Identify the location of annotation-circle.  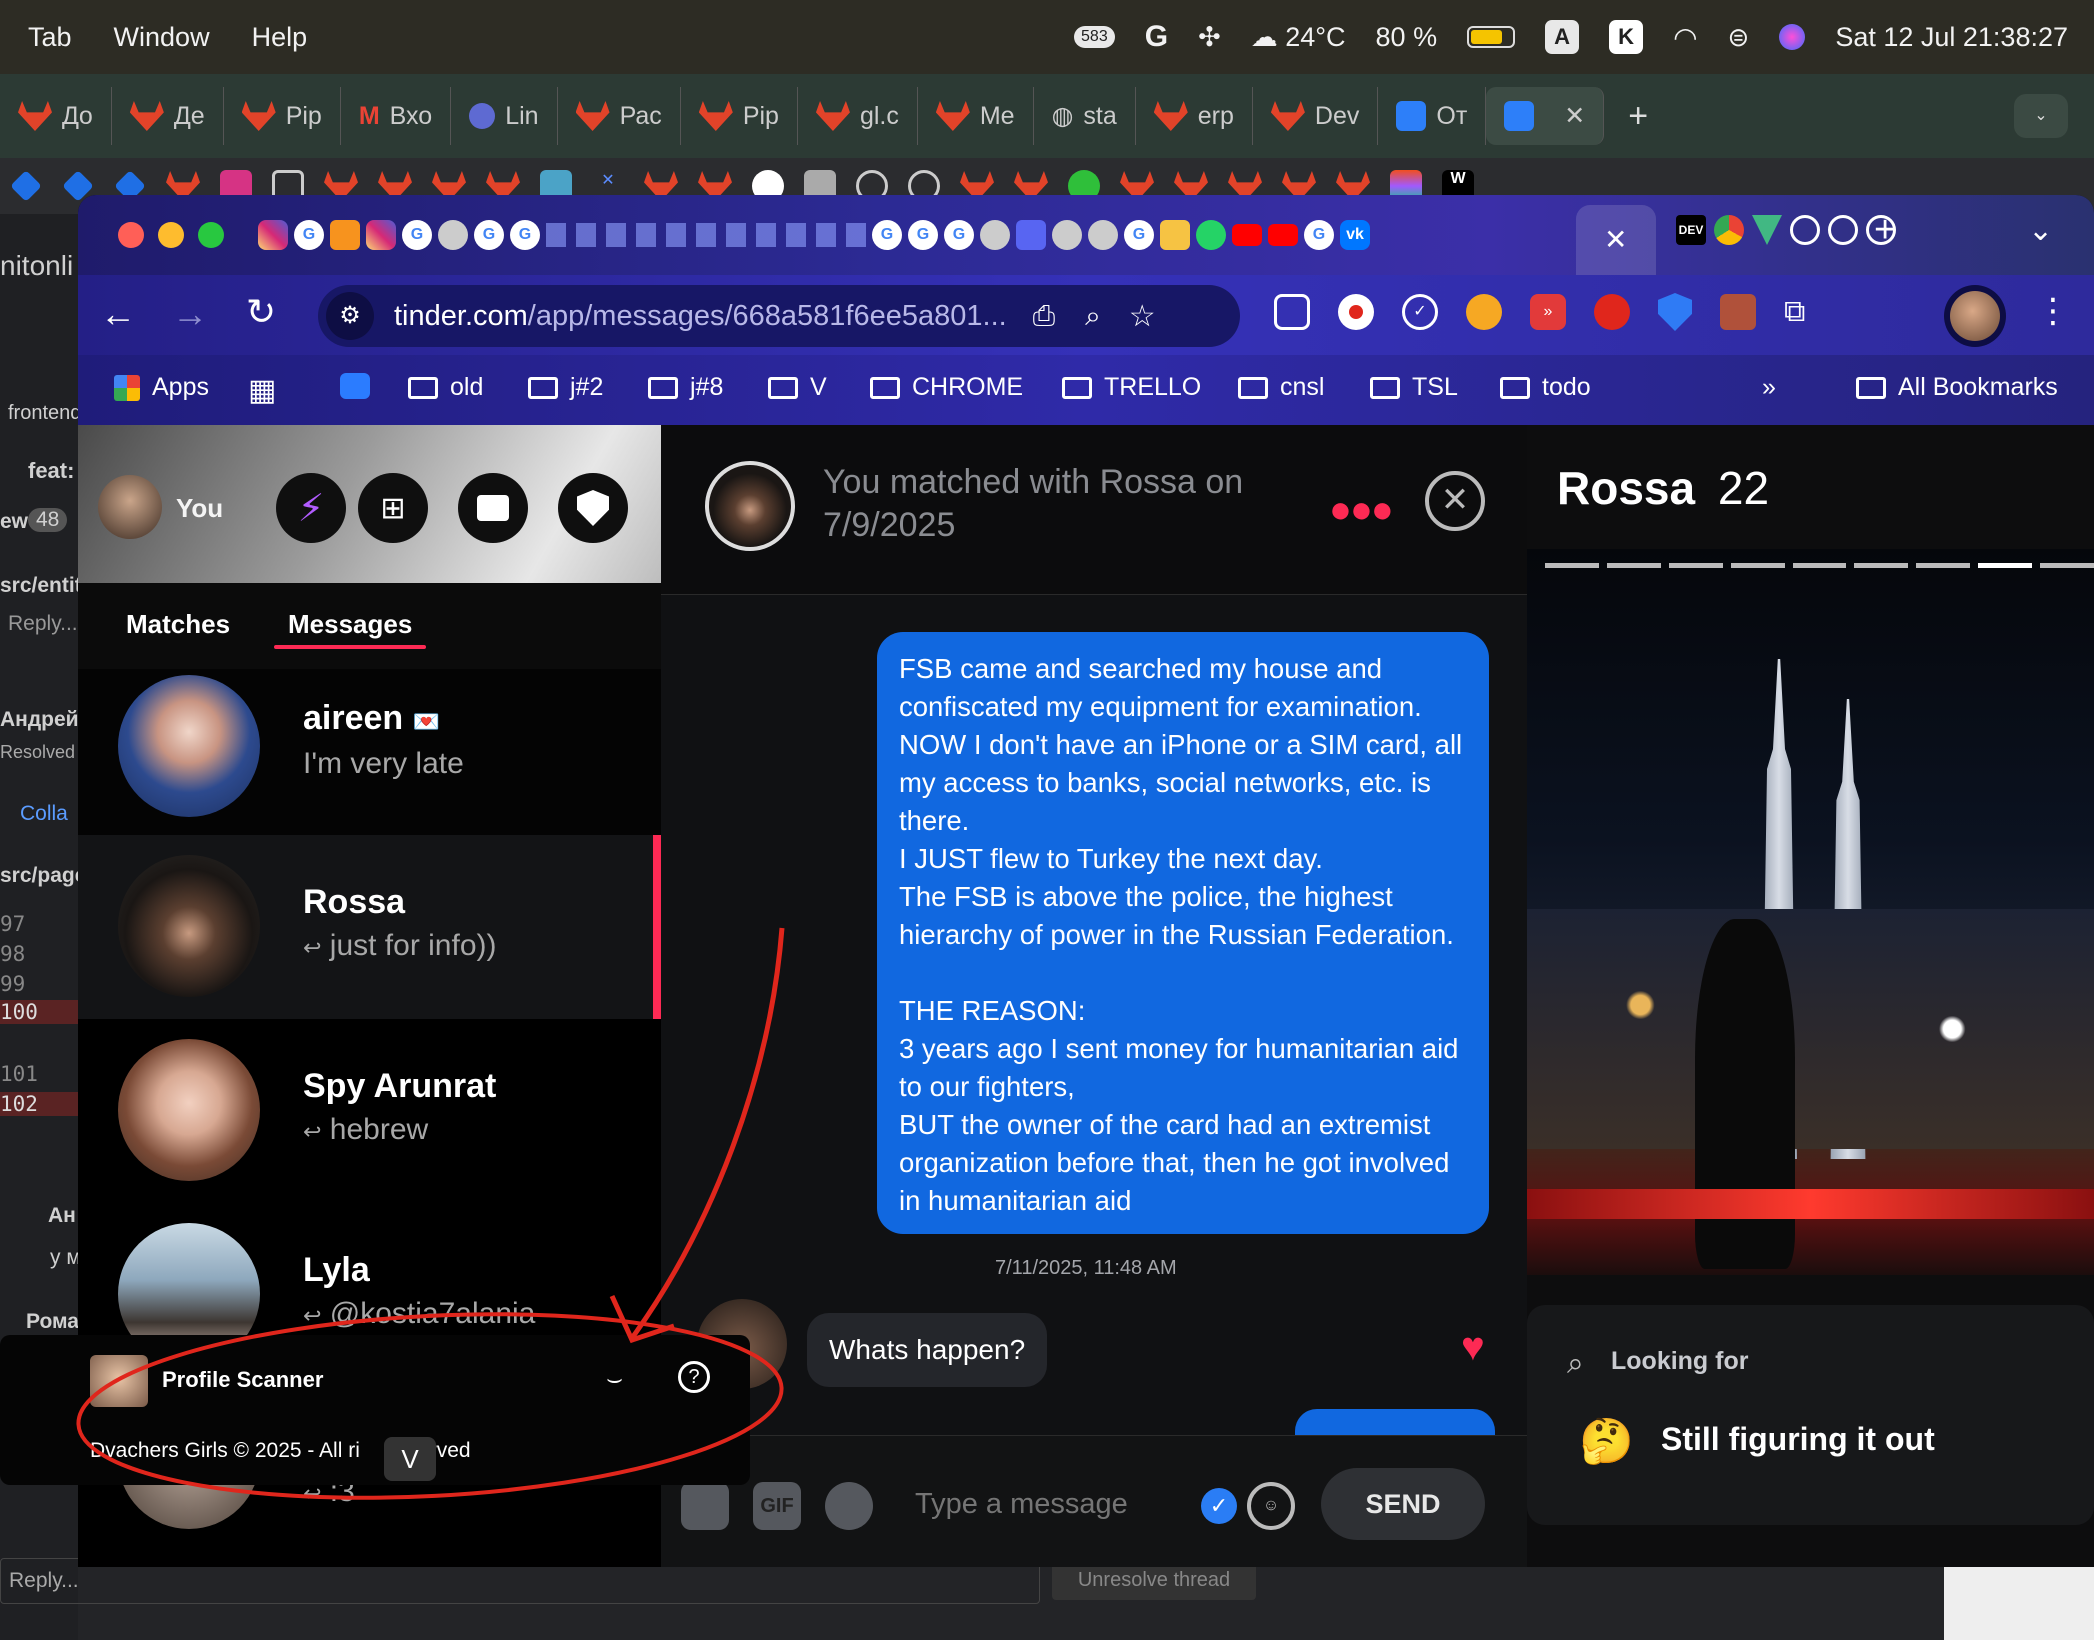
(430, 1406).